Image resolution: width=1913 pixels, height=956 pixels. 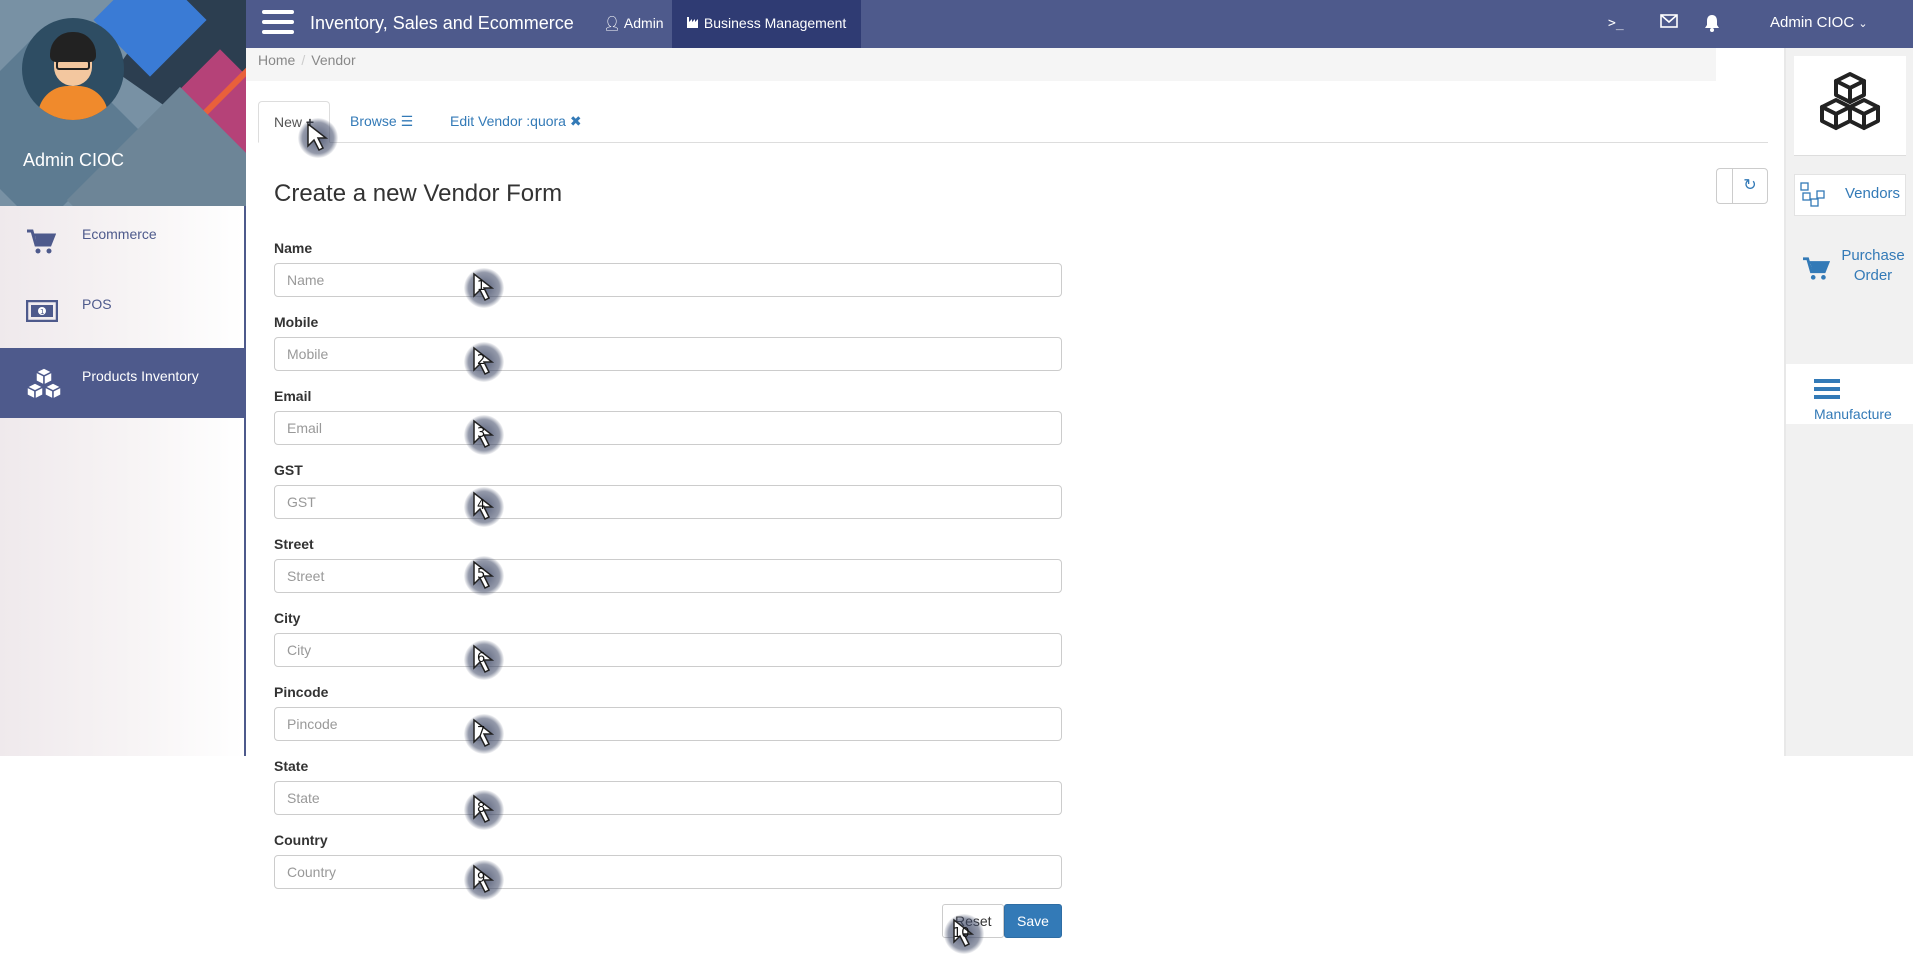 What do you see at coordinates (288, 470) in the screenshot?
I see `gst-label: GST` at bounding box center [288, 470].